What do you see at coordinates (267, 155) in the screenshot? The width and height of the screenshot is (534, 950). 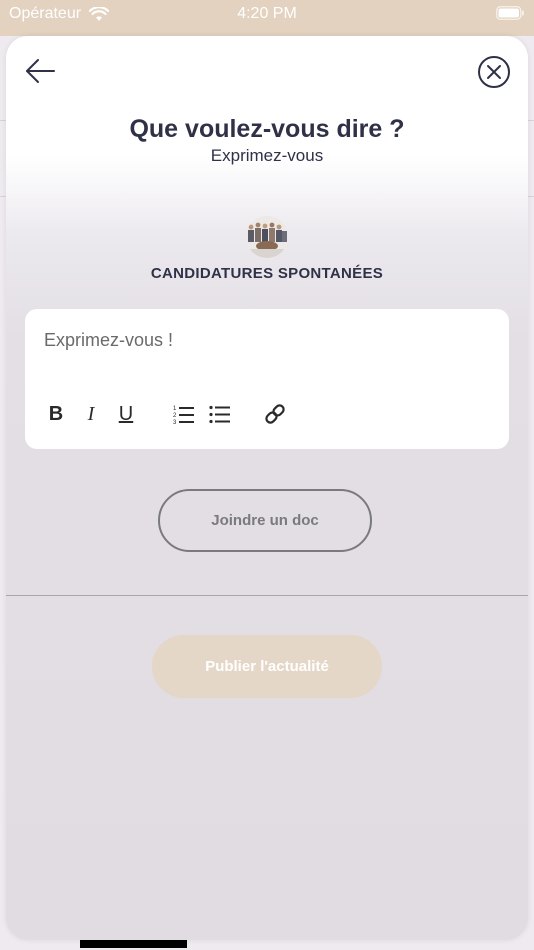 I see `page-subtitle: Exprimez-vous` at bounding box center [267, 155].